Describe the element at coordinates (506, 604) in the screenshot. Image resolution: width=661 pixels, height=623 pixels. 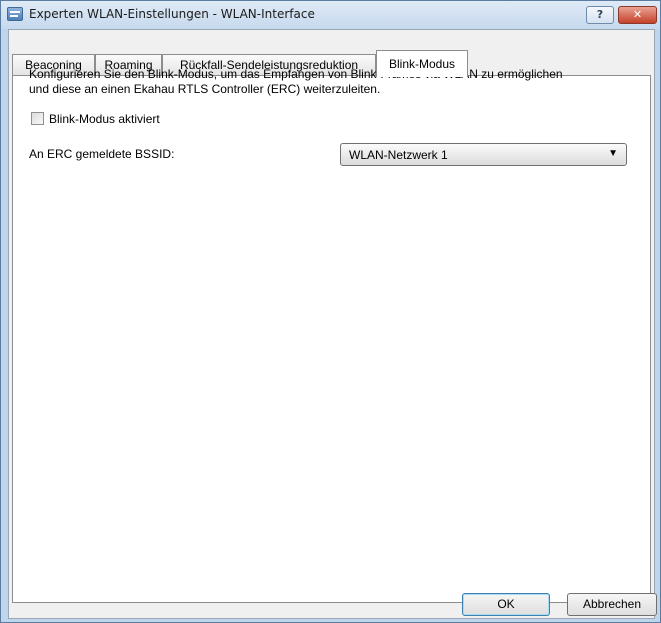
I see `ok-button: OK` at that location.